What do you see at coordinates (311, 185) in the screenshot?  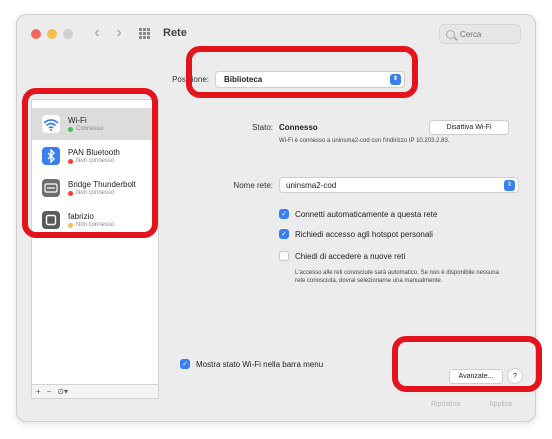 I see `network-name-value: uninsma2-cod` at bounding box center [311, 185].